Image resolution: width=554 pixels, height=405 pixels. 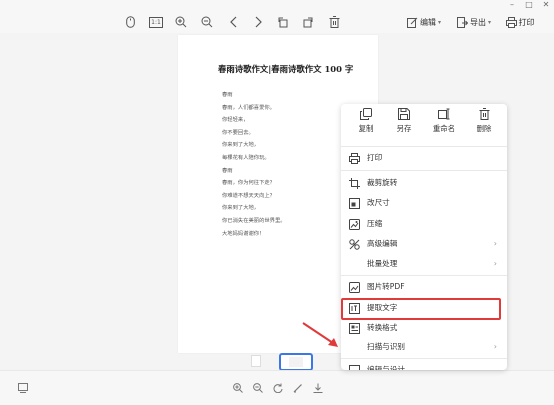 What do you see at coordinates (296, 362) in the screenshot?
I see `thumbnail-current` at bounding box center [296, 362].